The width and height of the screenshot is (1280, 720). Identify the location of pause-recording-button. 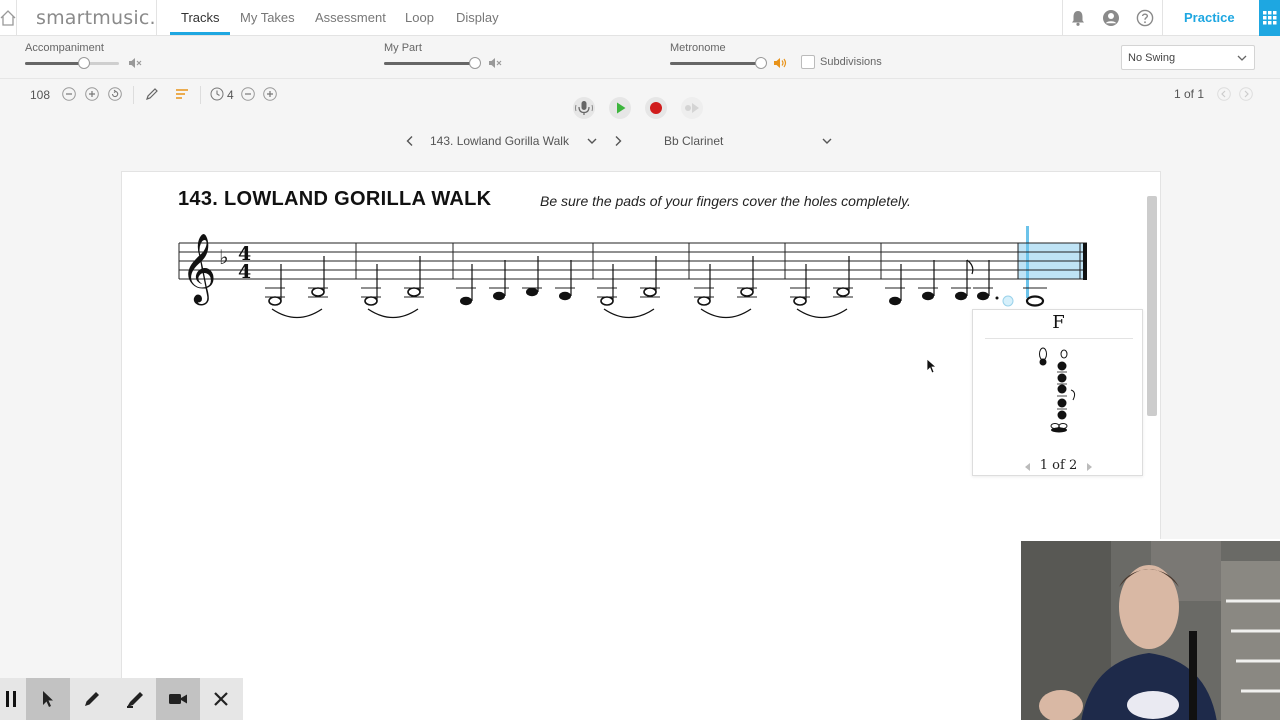
(13, 699).